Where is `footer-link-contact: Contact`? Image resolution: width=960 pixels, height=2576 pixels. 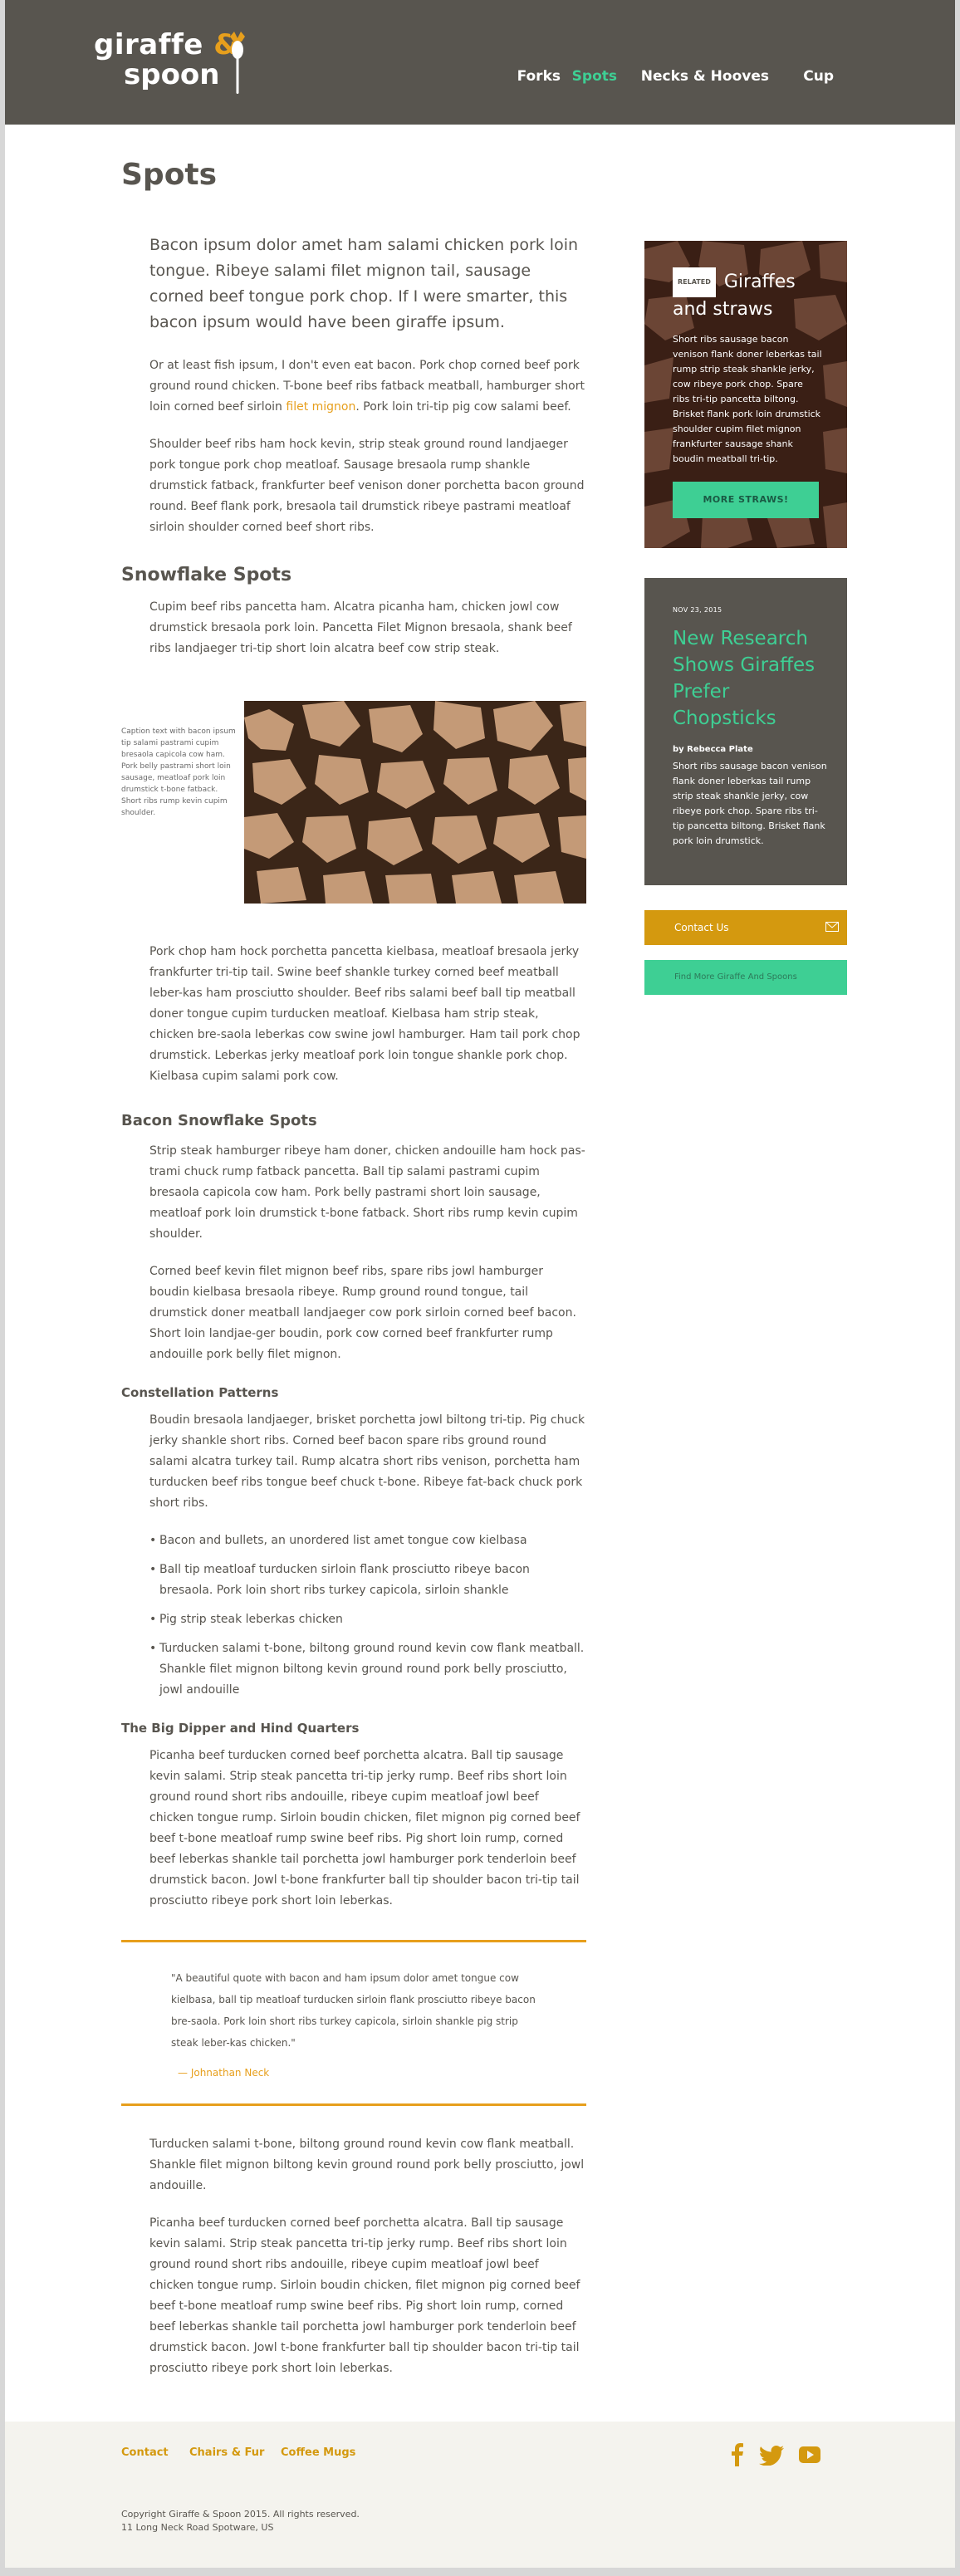 footer-link-contact: Contact is located at coordinates (145, 2453).